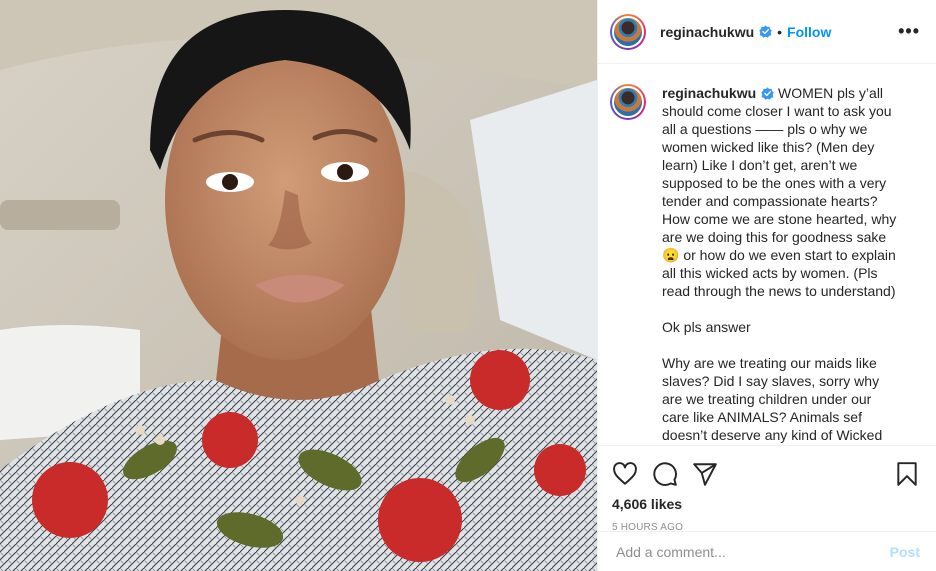  I want to click on caption-username: reginachukwu, so click(709, 93).